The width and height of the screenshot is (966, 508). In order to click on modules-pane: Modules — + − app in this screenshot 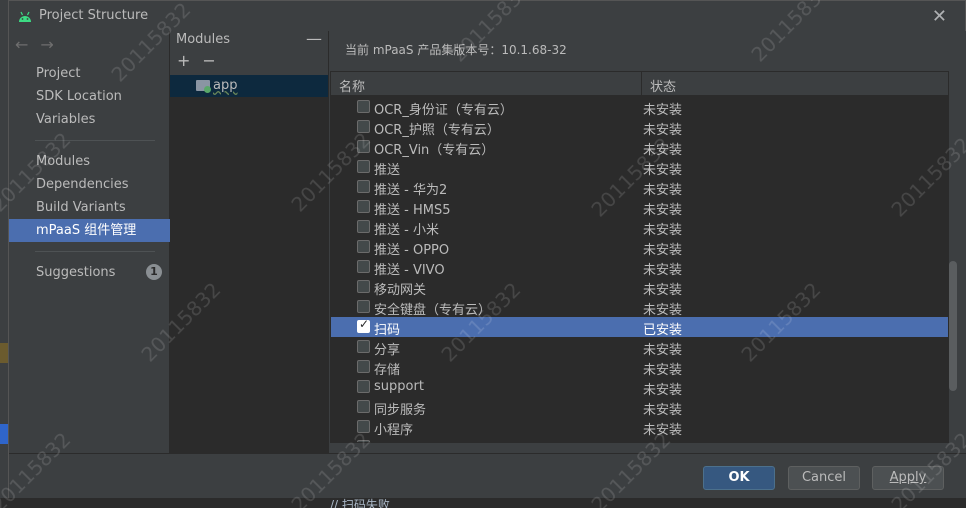, I will do `click(249, 241)`.